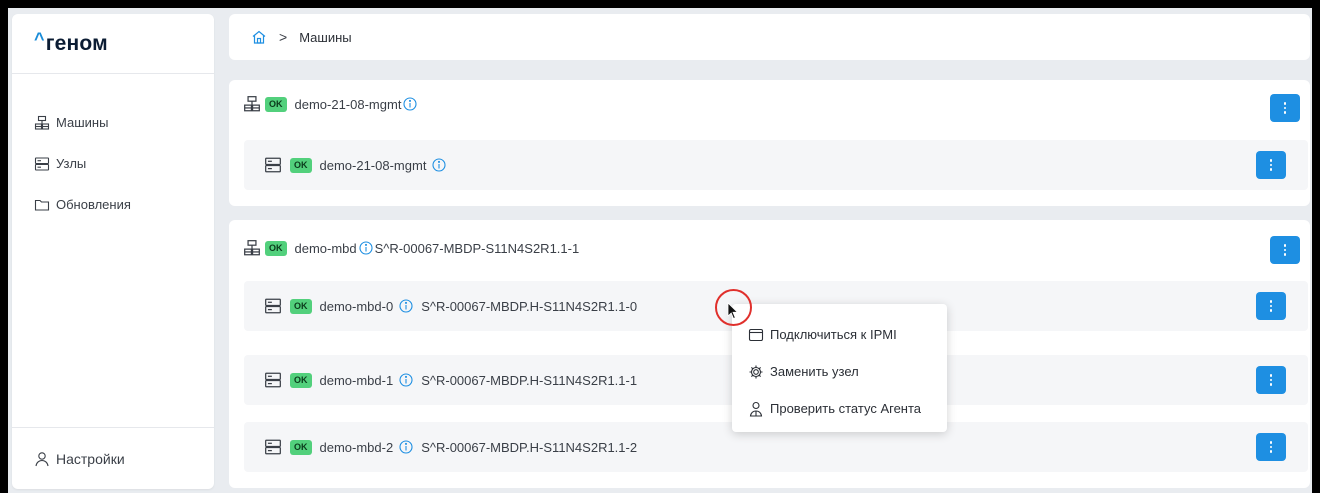 The image size is (1320, 493). I want to click on sidebar-item-settings: Настройки, so click(113, 458).